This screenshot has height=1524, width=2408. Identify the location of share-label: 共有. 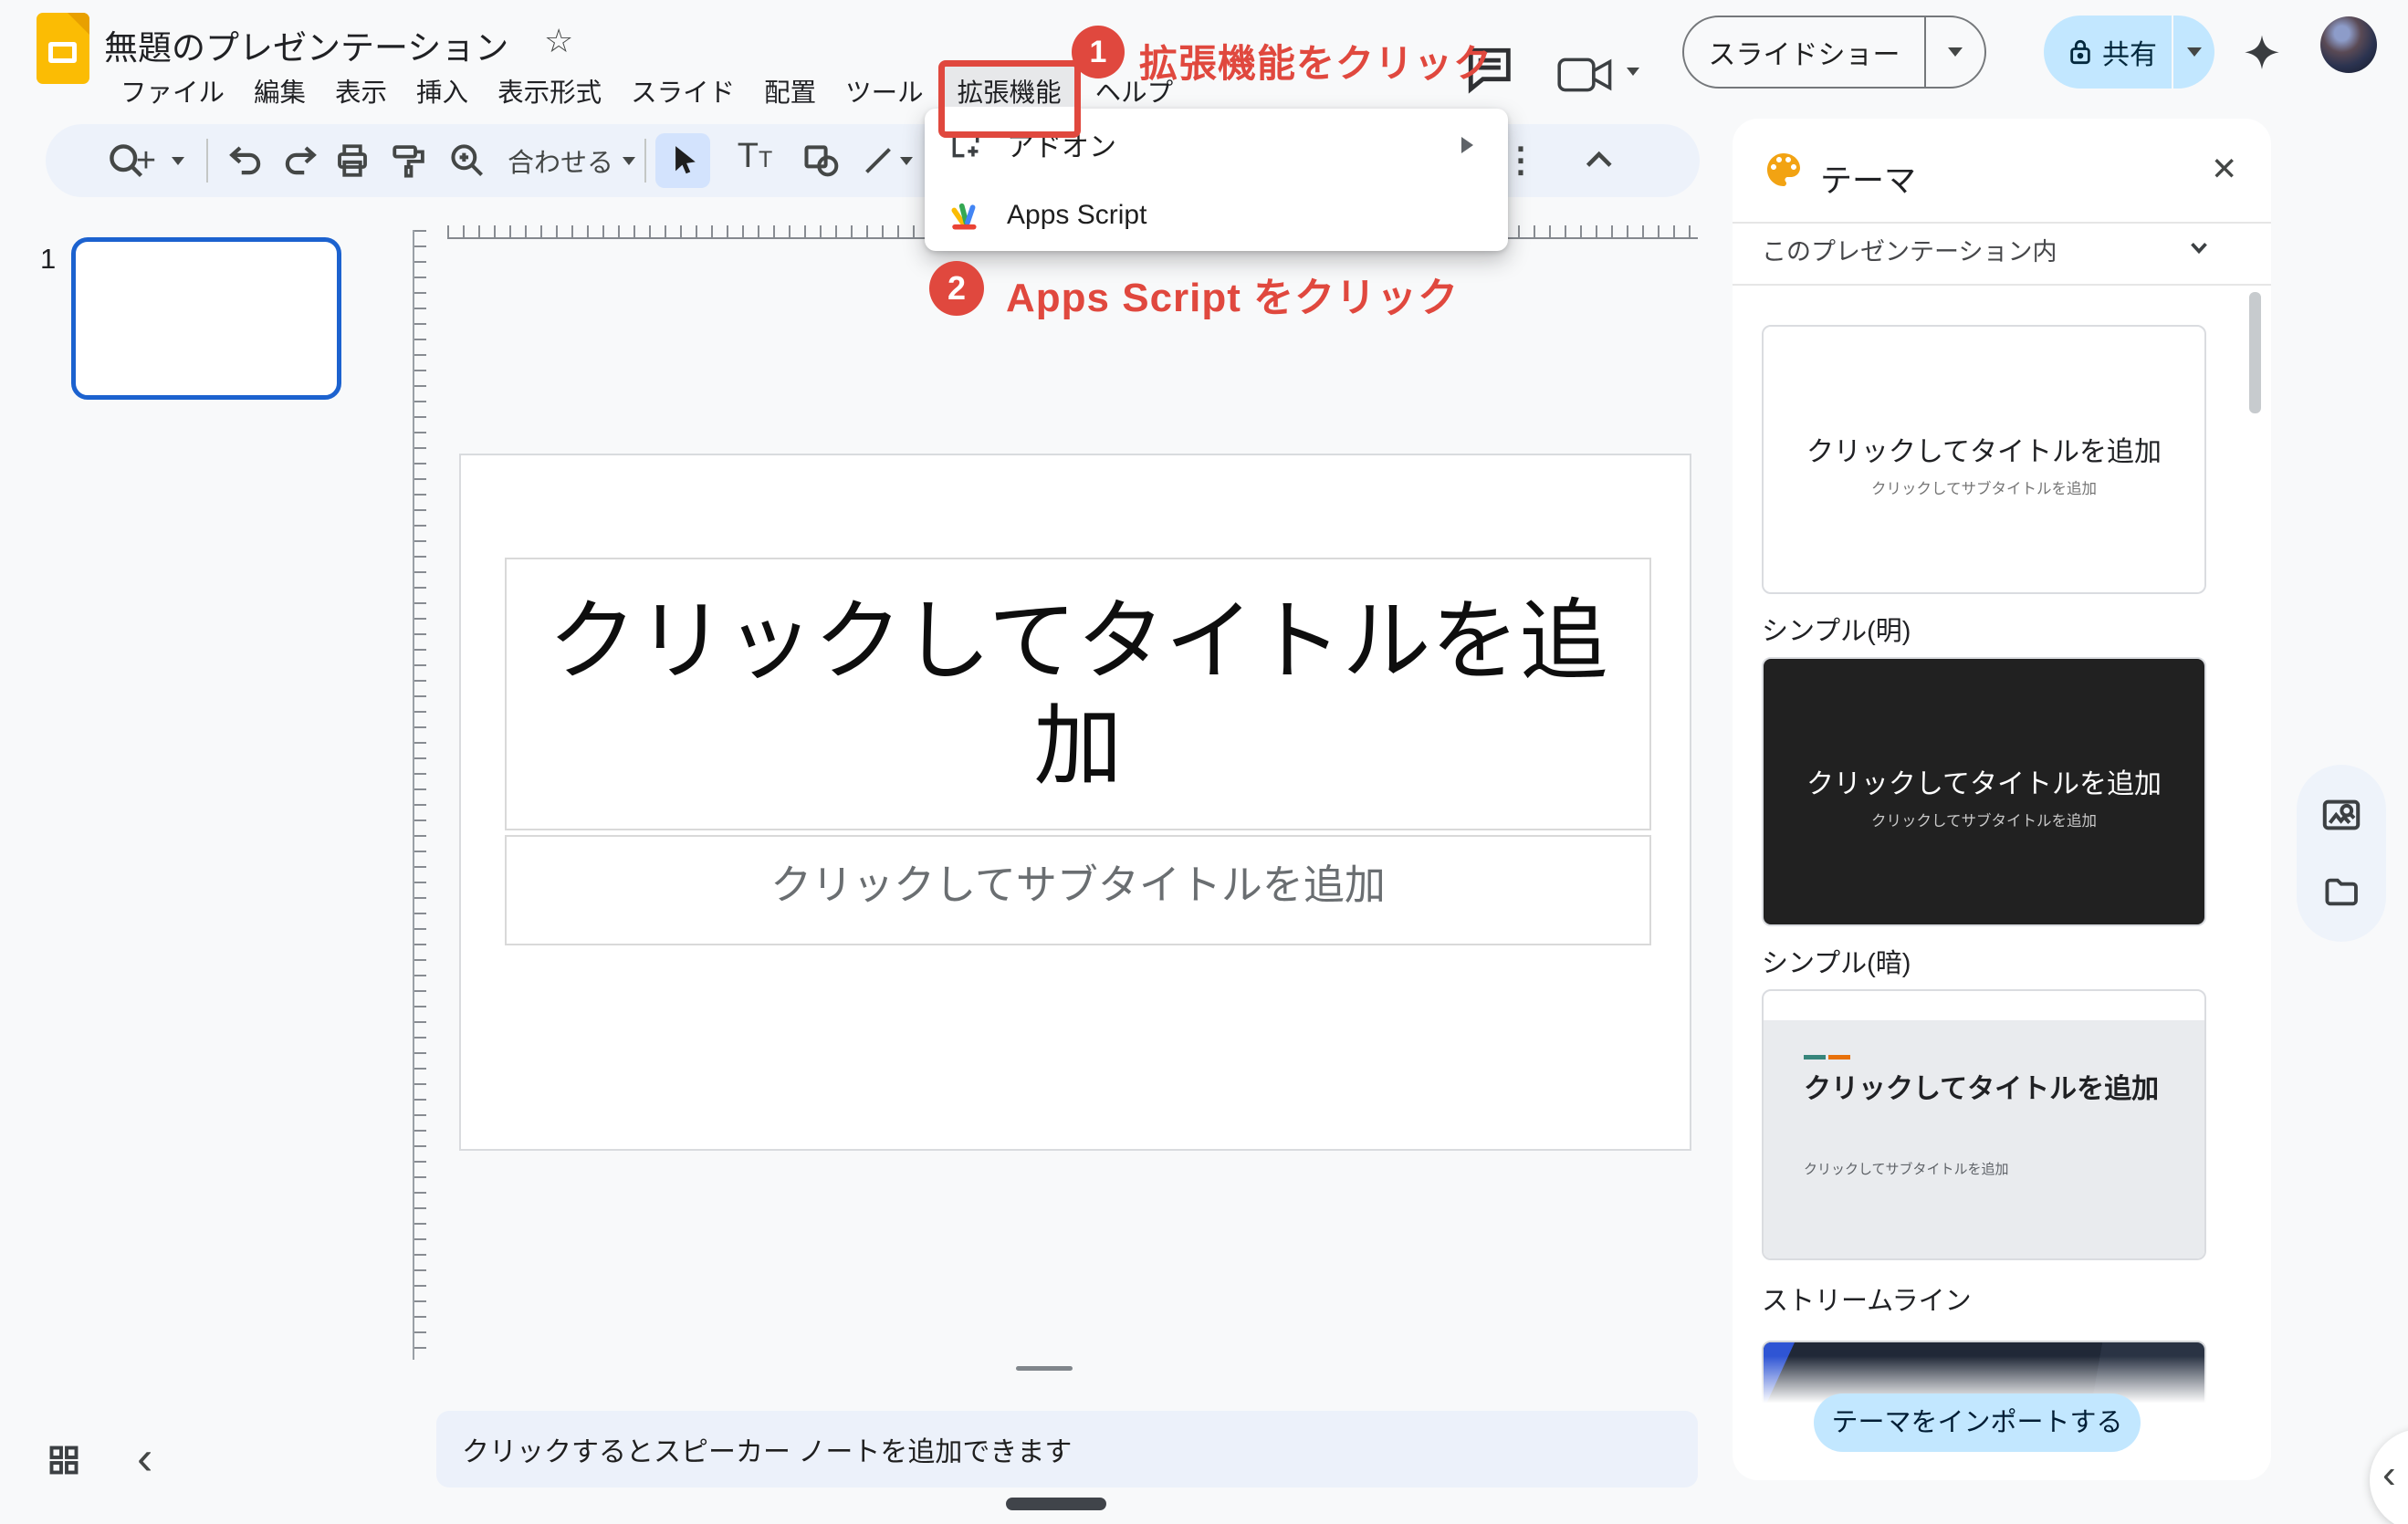
(2129, 55).